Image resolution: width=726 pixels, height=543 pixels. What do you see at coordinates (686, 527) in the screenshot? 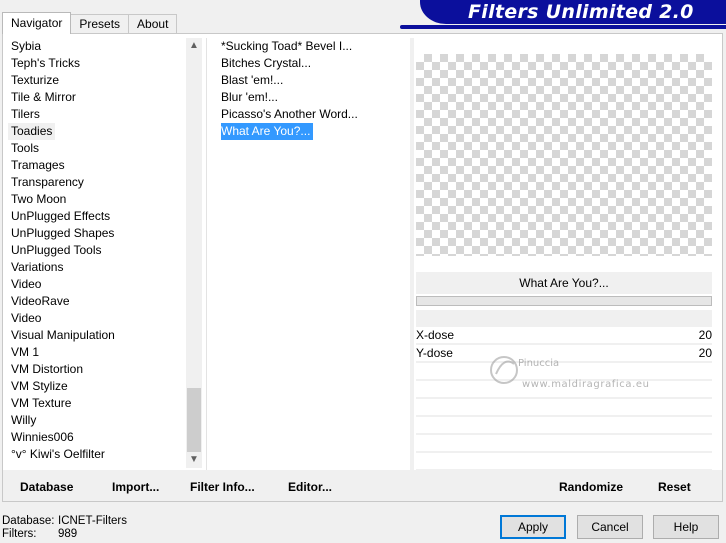
I see `help-button: Help` at bounding box center [686, 527].